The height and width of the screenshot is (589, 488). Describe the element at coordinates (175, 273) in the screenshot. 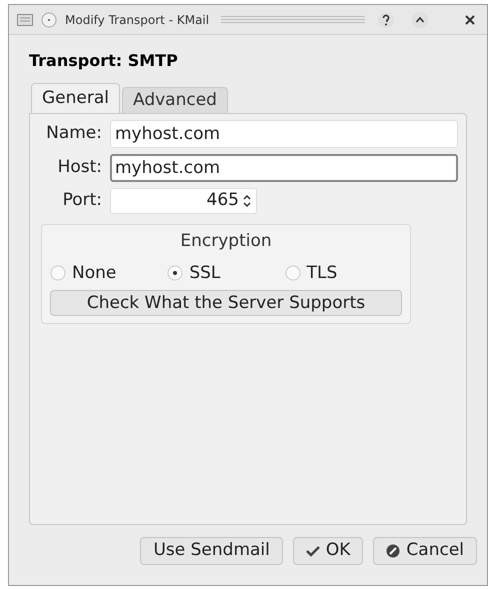

I see `radio-selected-icon` at that location.